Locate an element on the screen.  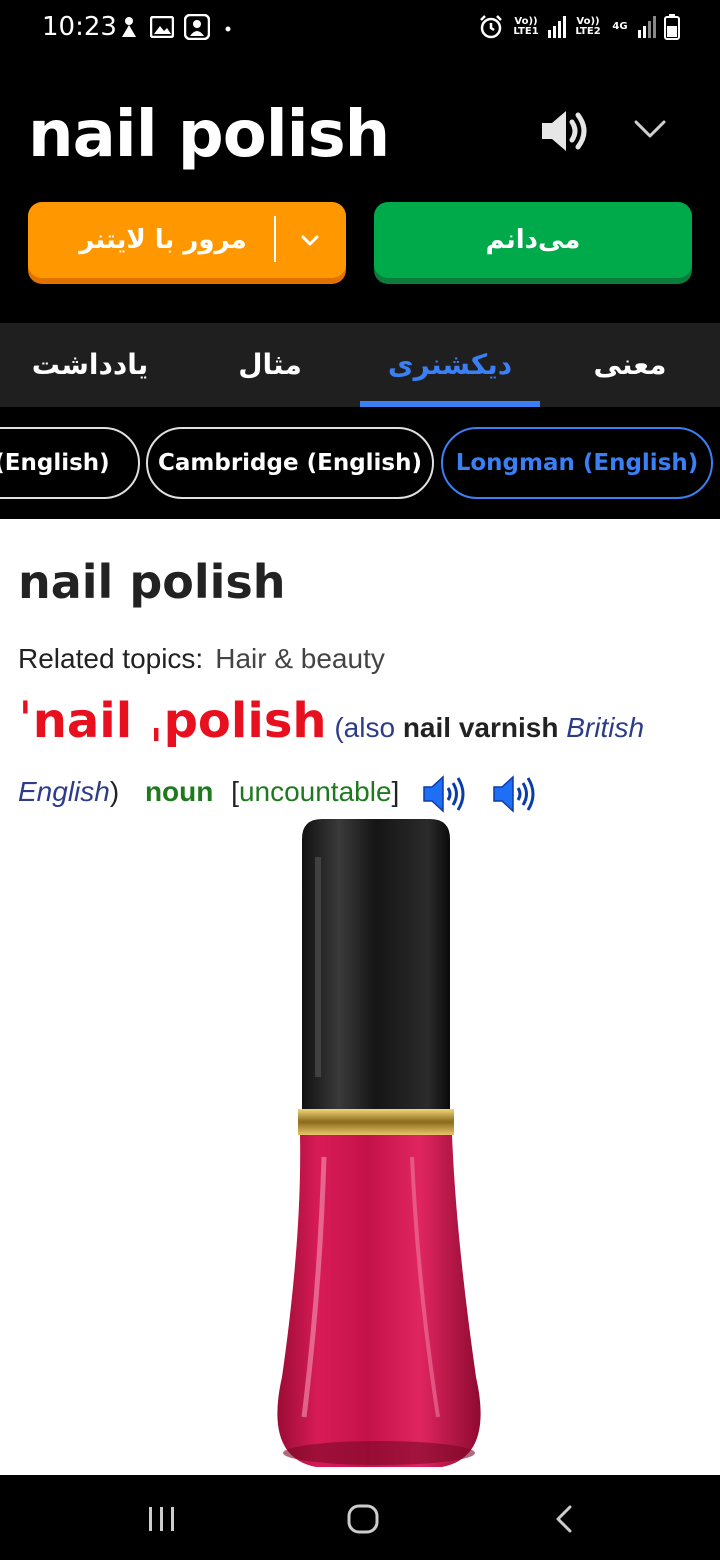
button-divider is located at coordinates (275, 239).